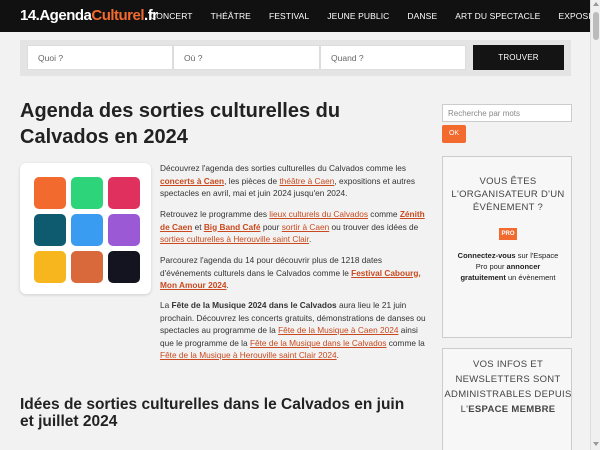 The image size is (600, 450). Describe the element at coordinates (318, 214) in the screenshot. I see `link-lieux-culturels: lieux culturels du Calvados` at that location.